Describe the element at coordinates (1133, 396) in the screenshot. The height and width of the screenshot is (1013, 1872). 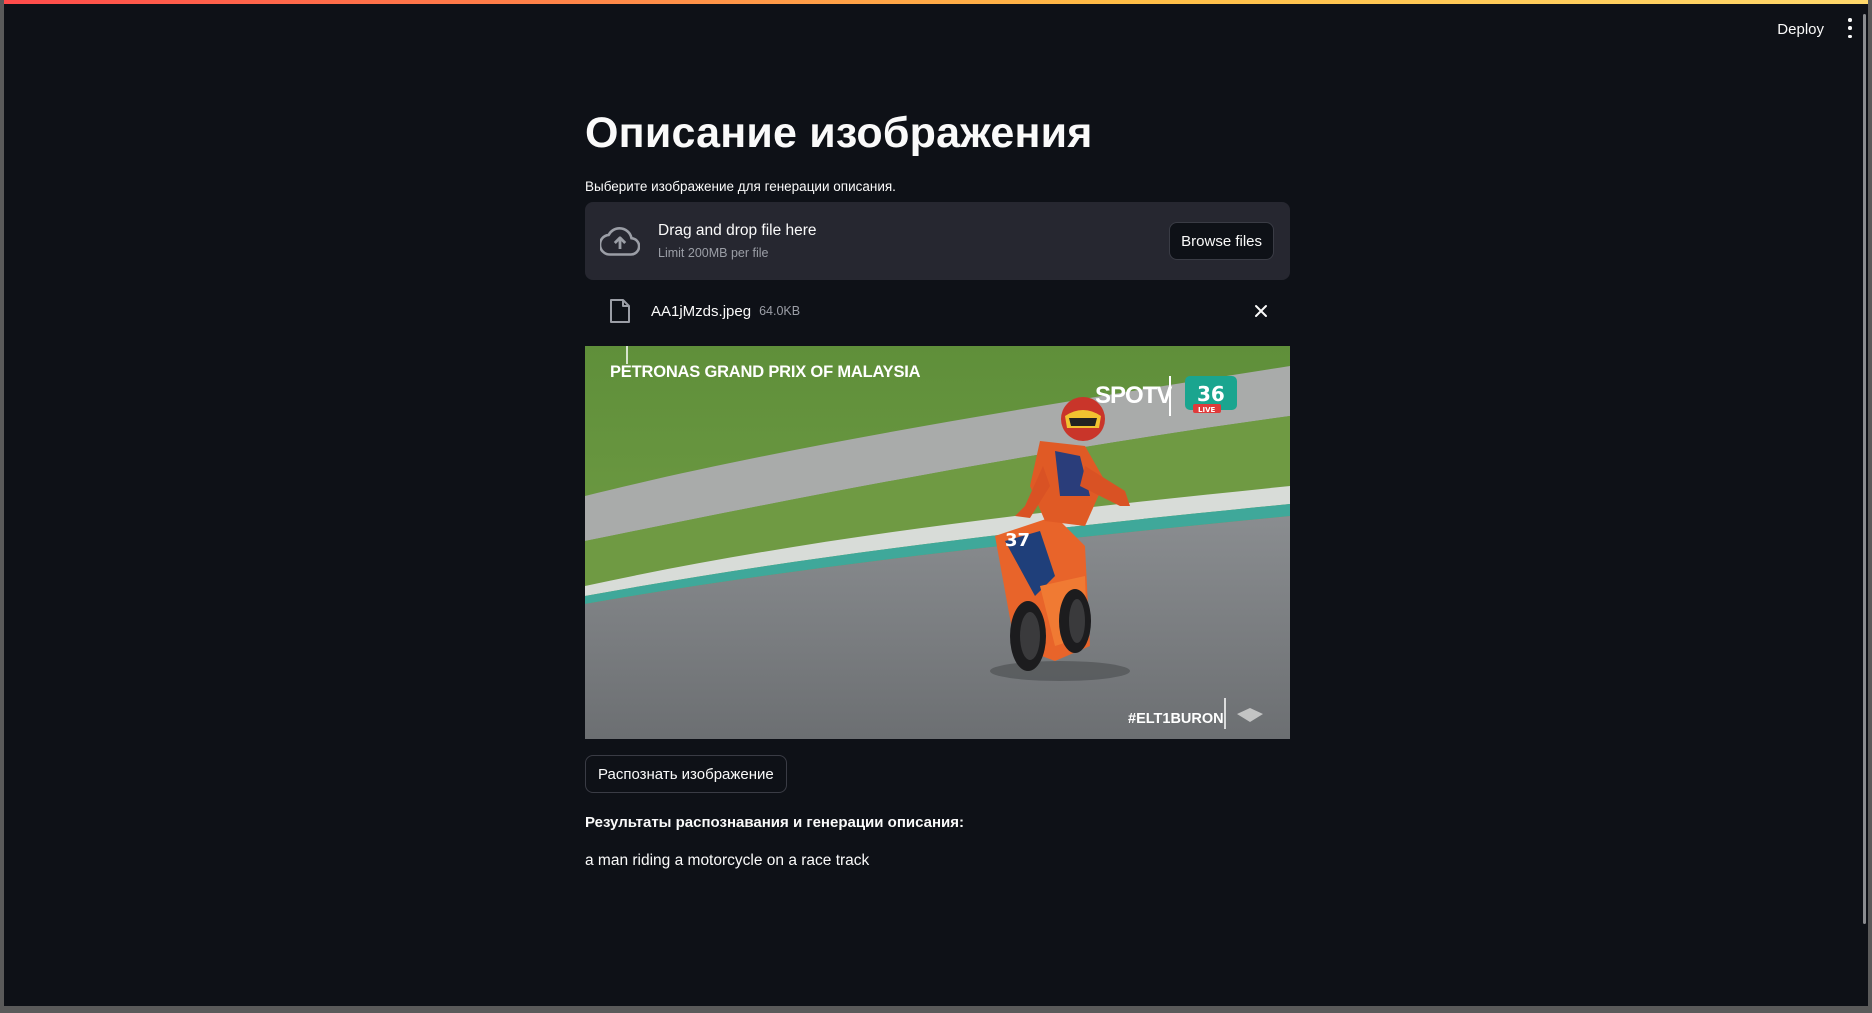
I see `image-overlay-channel: SPOTV` at that location.